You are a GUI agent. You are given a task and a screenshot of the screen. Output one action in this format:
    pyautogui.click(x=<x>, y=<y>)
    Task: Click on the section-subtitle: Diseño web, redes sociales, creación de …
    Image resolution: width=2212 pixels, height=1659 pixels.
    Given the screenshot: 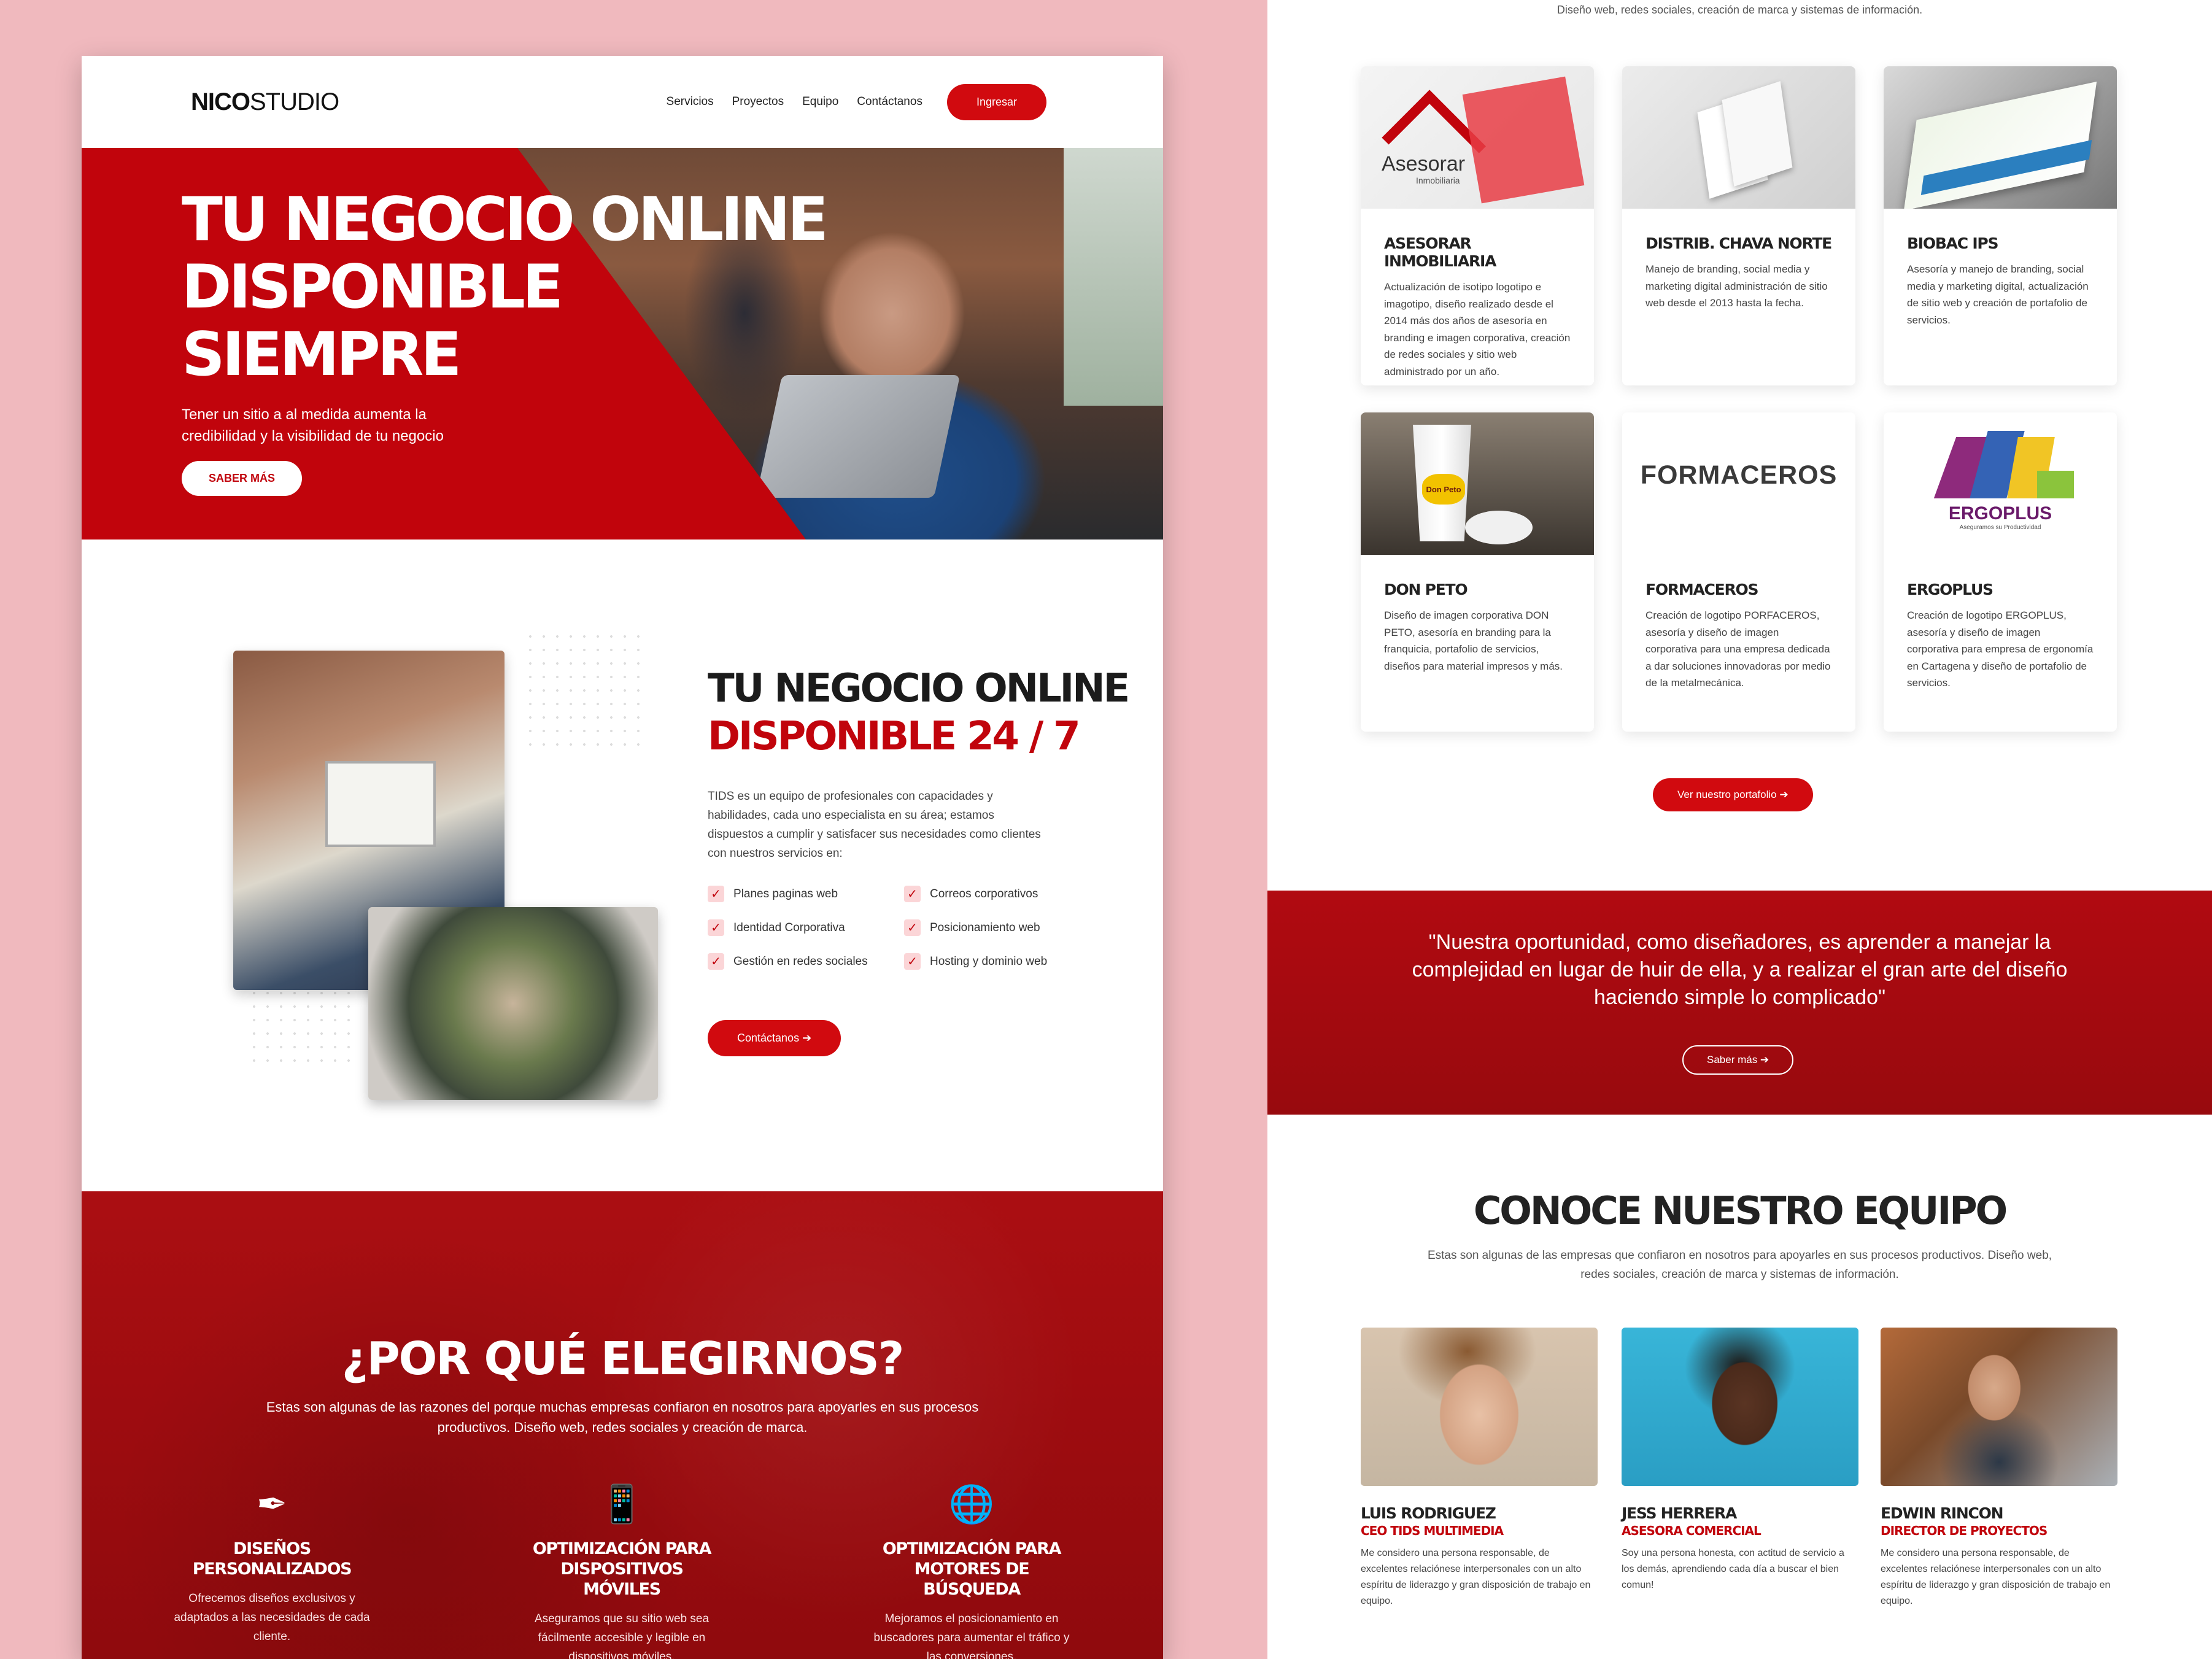 What is the action you would take?
    pyautogui.click(x=1740, y=10)
    